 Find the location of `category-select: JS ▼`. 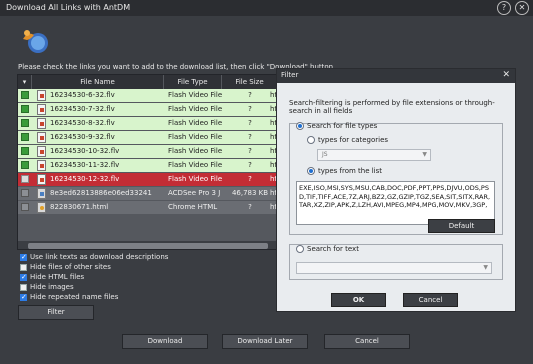

category-select: JS ▼ is located at coordinates (374, 155).